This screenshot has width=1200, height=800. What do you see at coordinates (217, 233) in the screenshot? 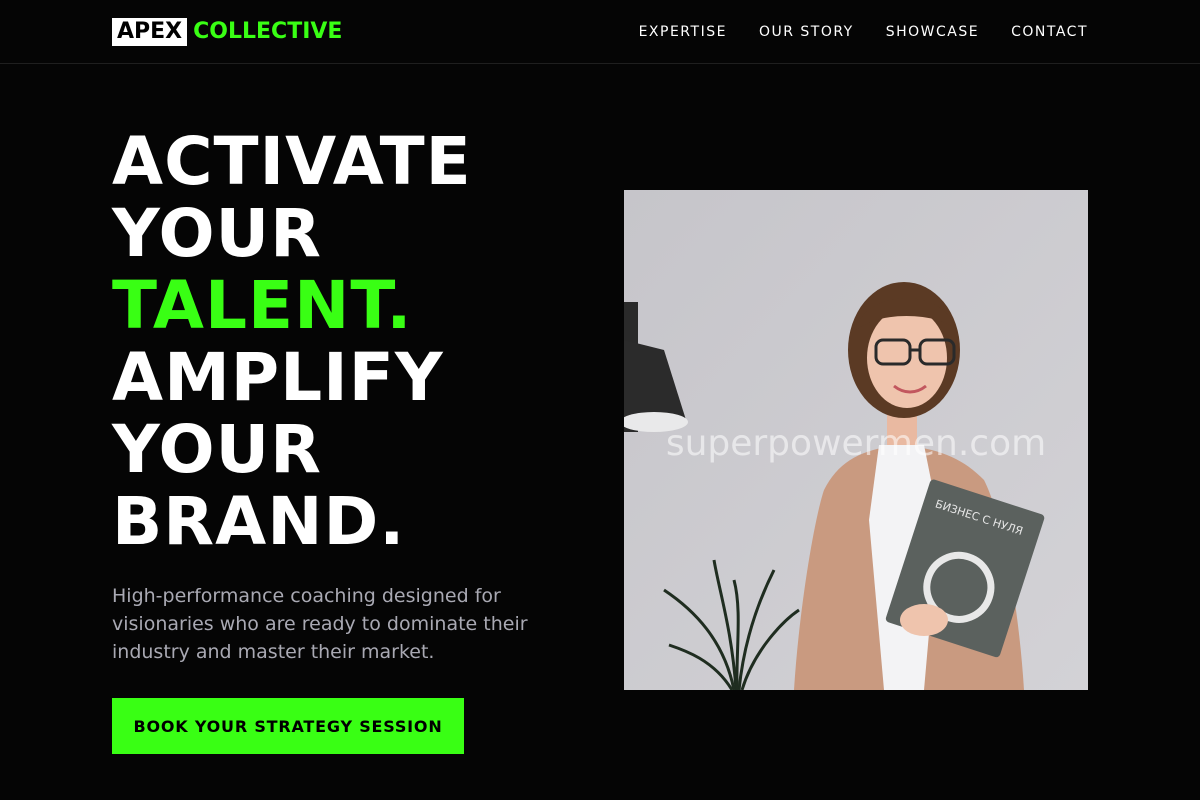
I see `hero-headline-line-2: YOUR` at bounding box center [217, 233].